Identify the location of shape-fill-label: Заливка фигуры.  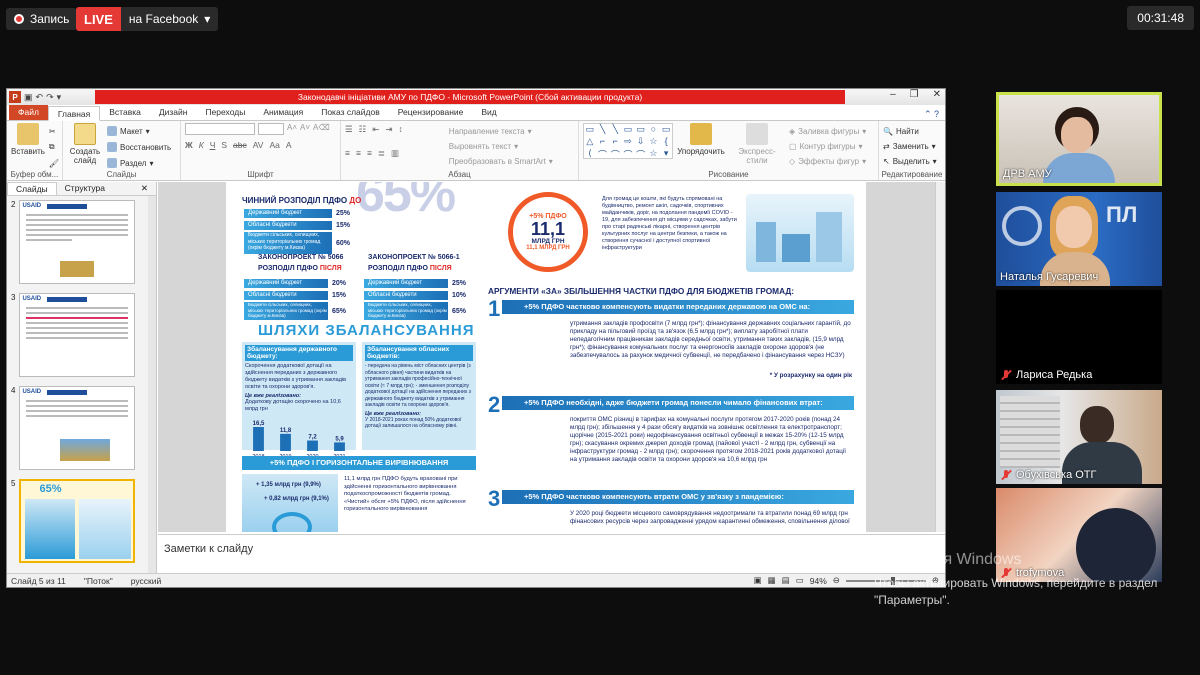
(829, 131).